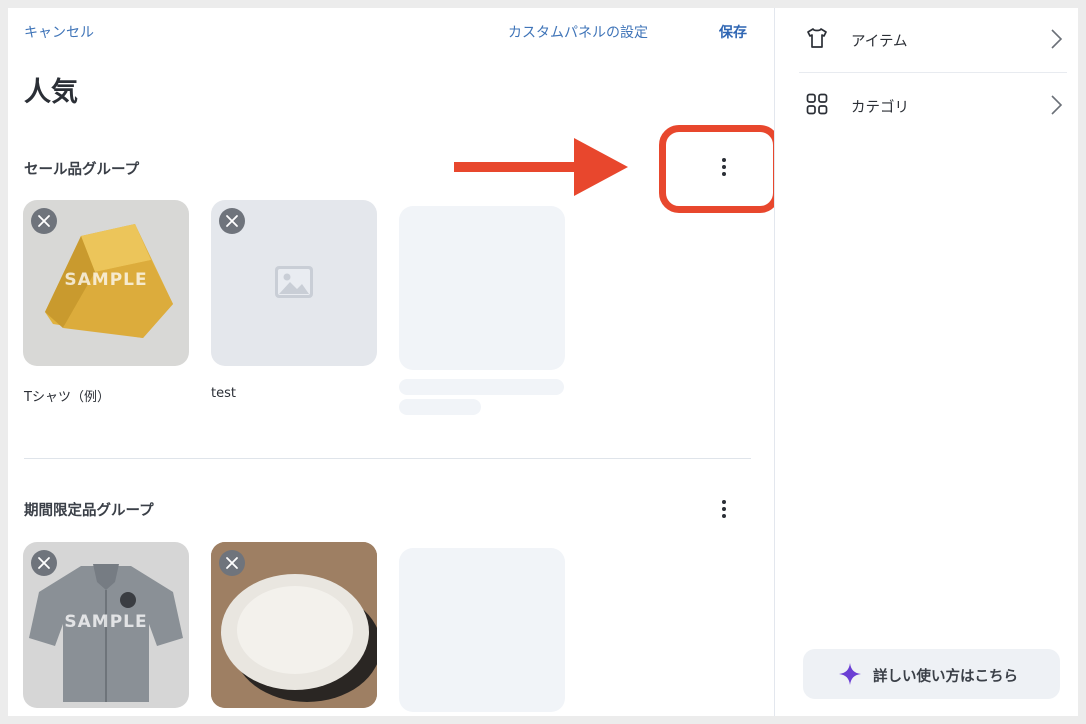 This screenshot has height=724, width=1086. I want to click on sidebar-item-categories: カテゴリ, so click(933, 106).